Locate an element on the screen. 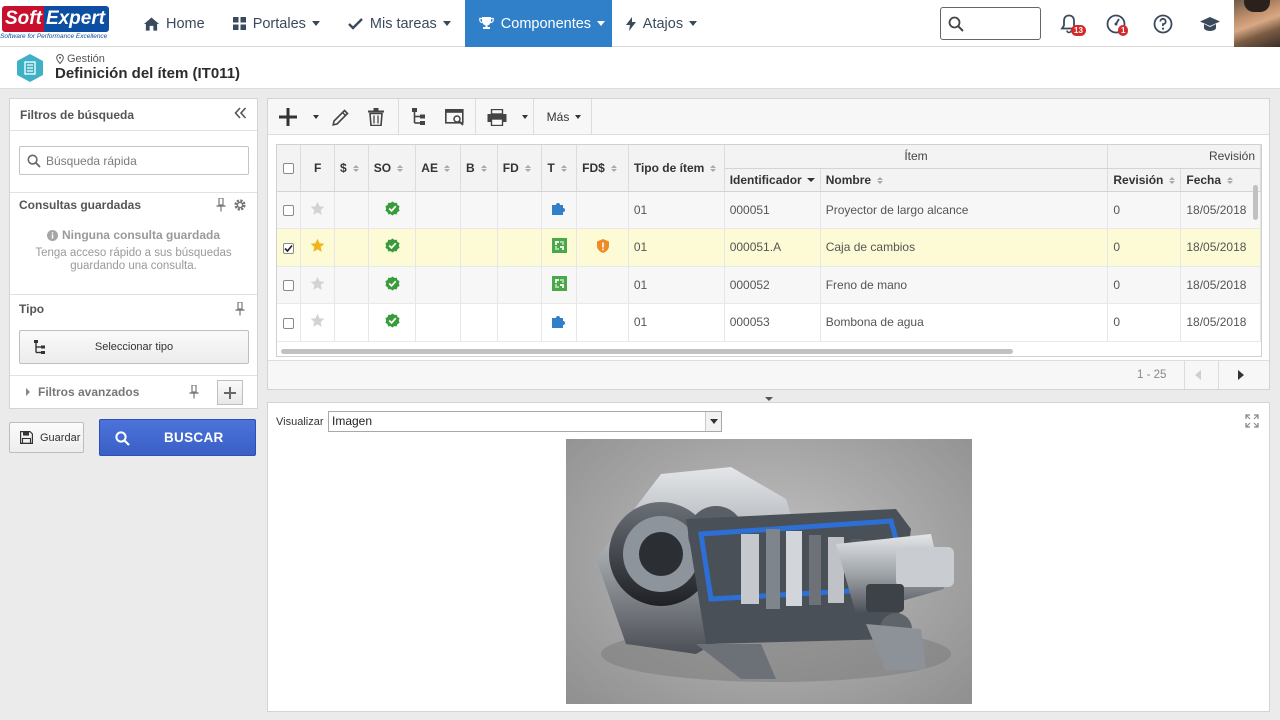 Image resolution: width=1280 pixels, height=720 pixels. help-icon is located at coordinates (1163, 24).